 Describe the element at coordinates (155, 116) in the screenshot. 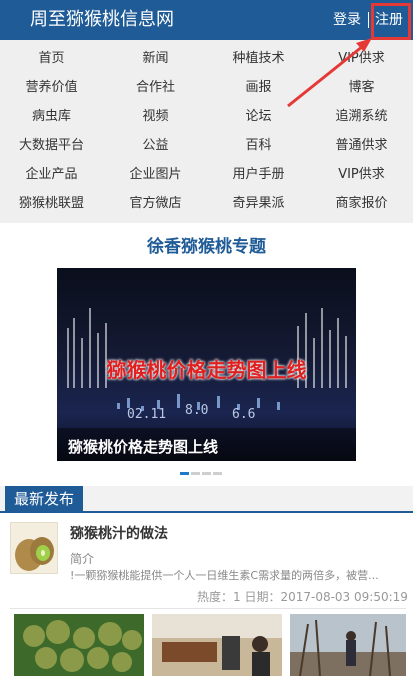

I see `nav-item-video: 视频` at that location.